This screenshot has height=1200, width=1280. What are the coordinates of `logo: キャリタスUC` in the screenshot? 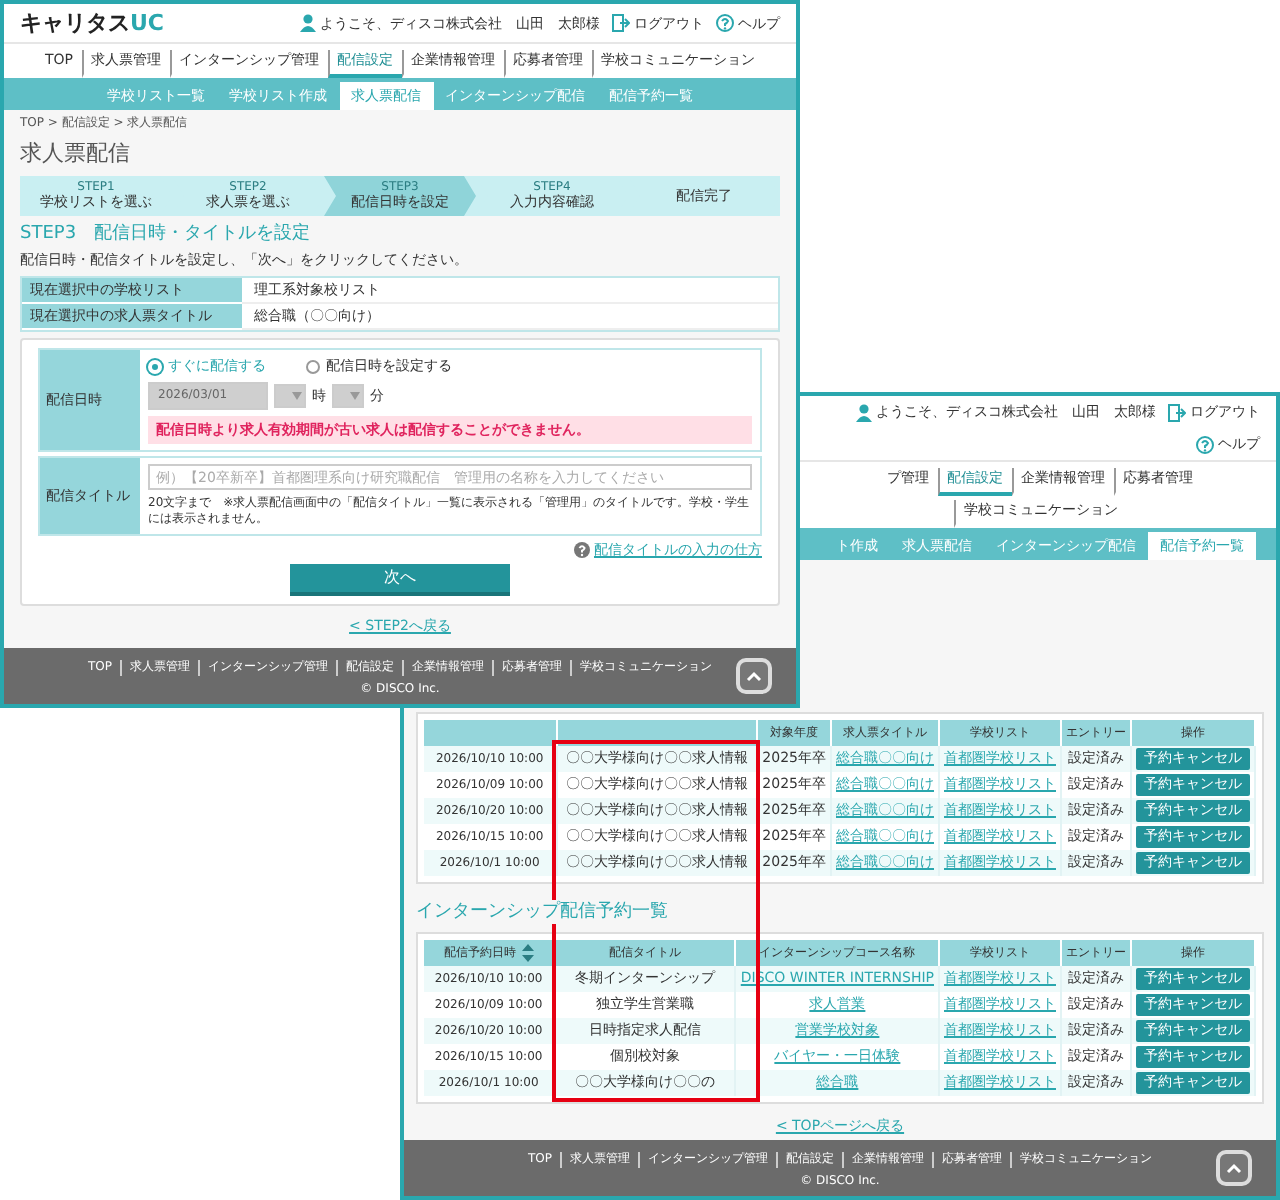 It's located at (92, 23).